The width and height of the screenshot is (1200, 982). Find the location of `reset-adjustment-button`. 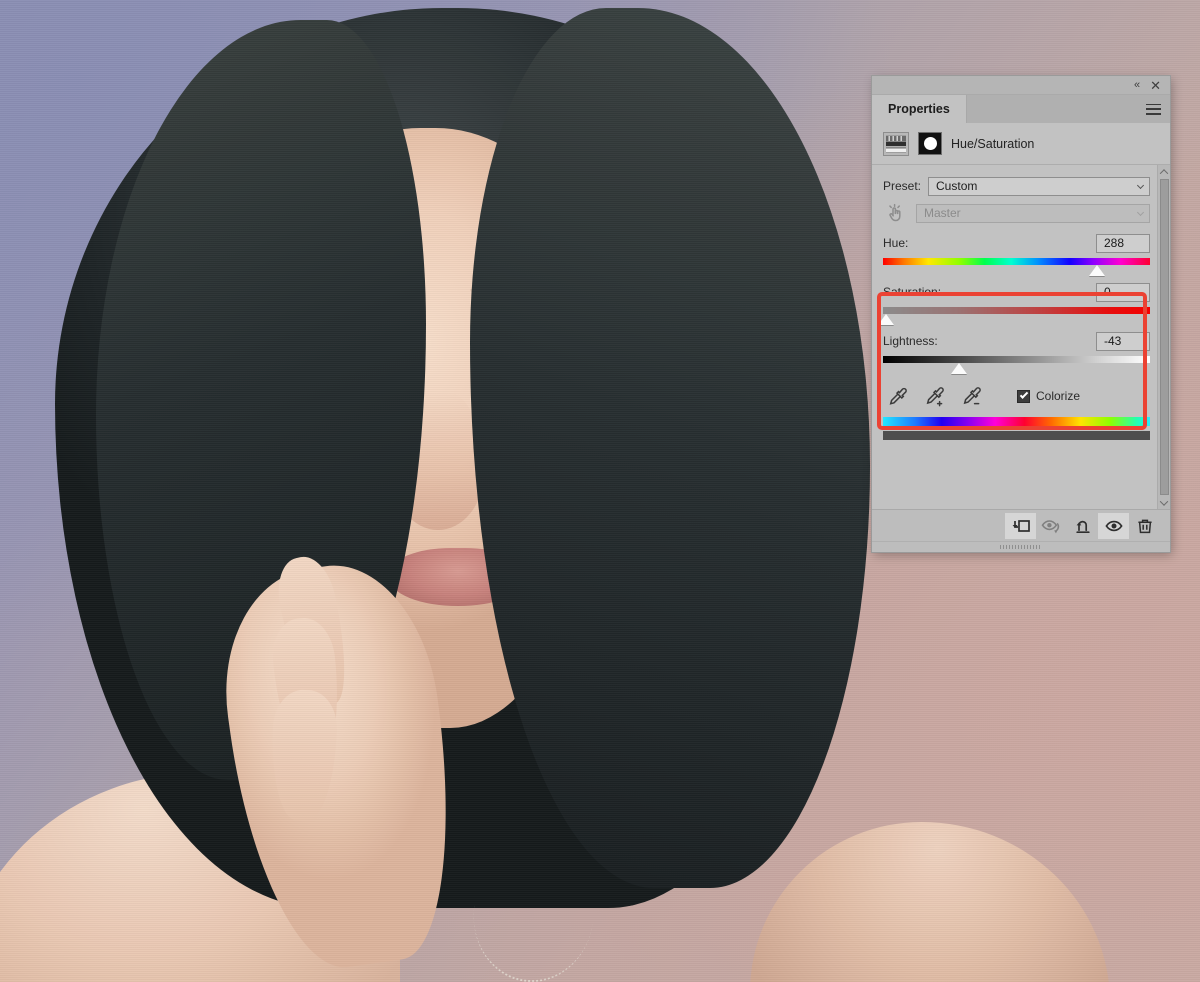

reset-adjustment-button is located at coordinates (1082, 526).